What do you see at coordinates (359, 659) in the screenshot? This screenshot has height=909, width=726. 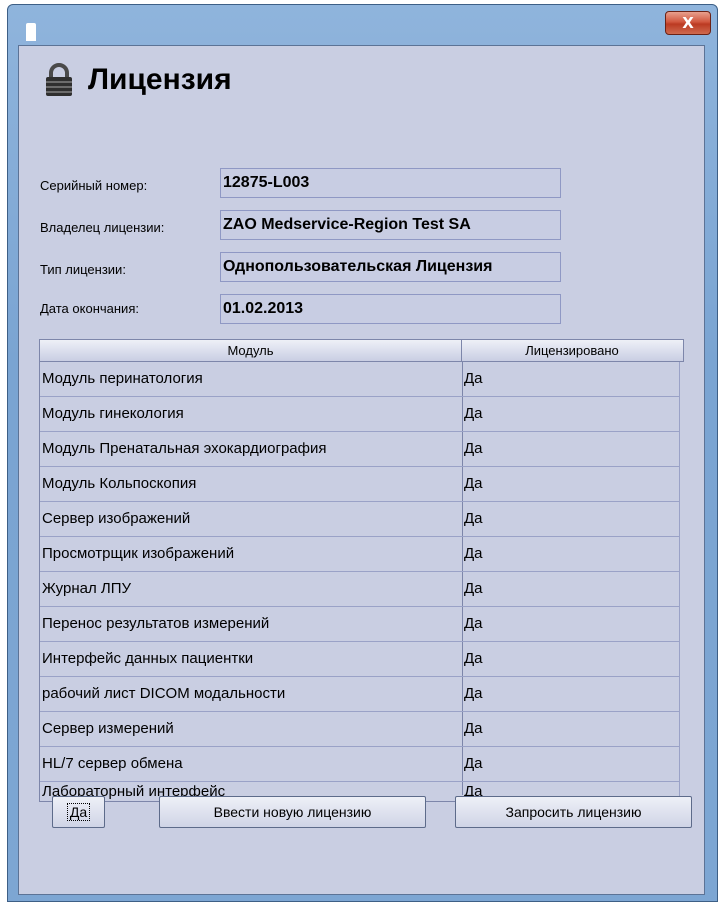 I see `table-row: Интерфейс данных пациентки Да` at bounding box center [359, 659].